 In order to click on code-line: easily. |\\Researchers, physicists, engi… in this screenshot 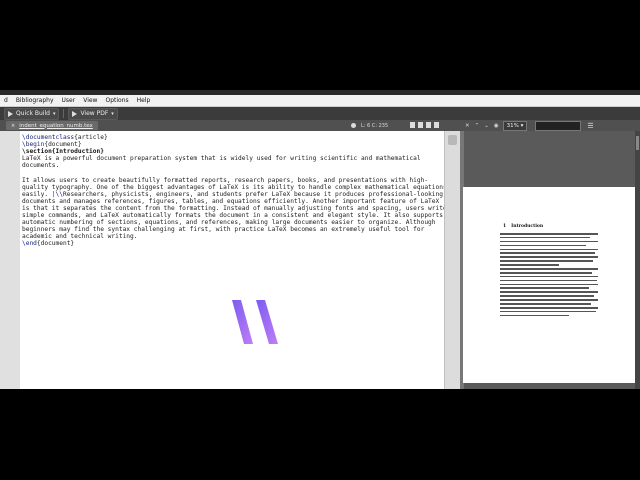, I will do `click(232, 194)`.